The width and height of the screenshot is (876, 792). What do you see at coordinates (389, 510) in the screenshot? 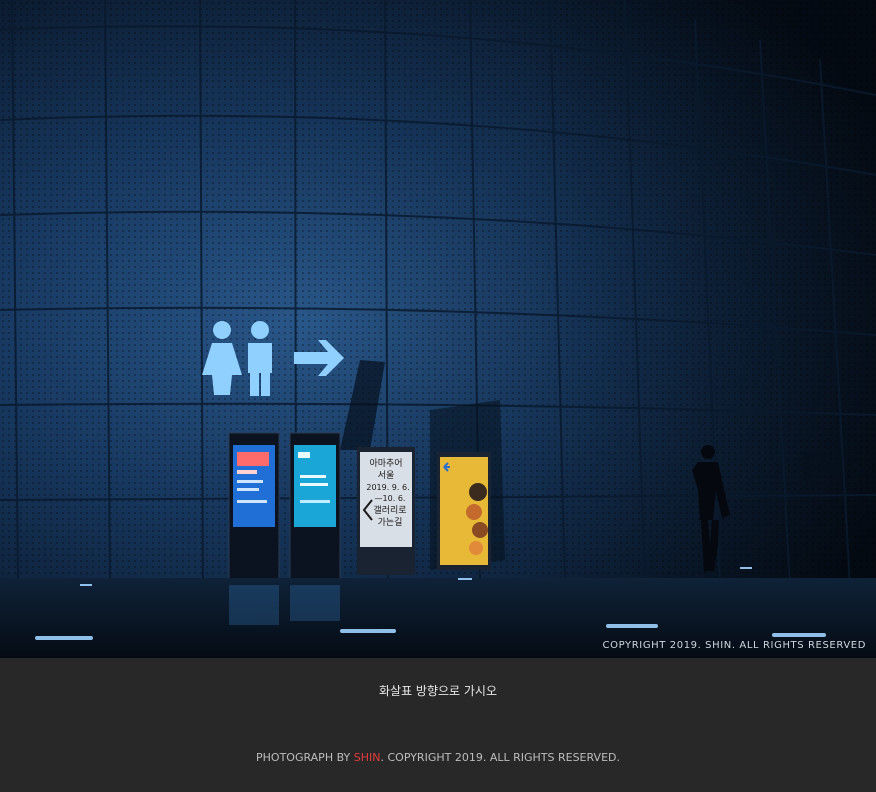
I see `svg-text: 갤러리로` at bounding box center [389, 510].